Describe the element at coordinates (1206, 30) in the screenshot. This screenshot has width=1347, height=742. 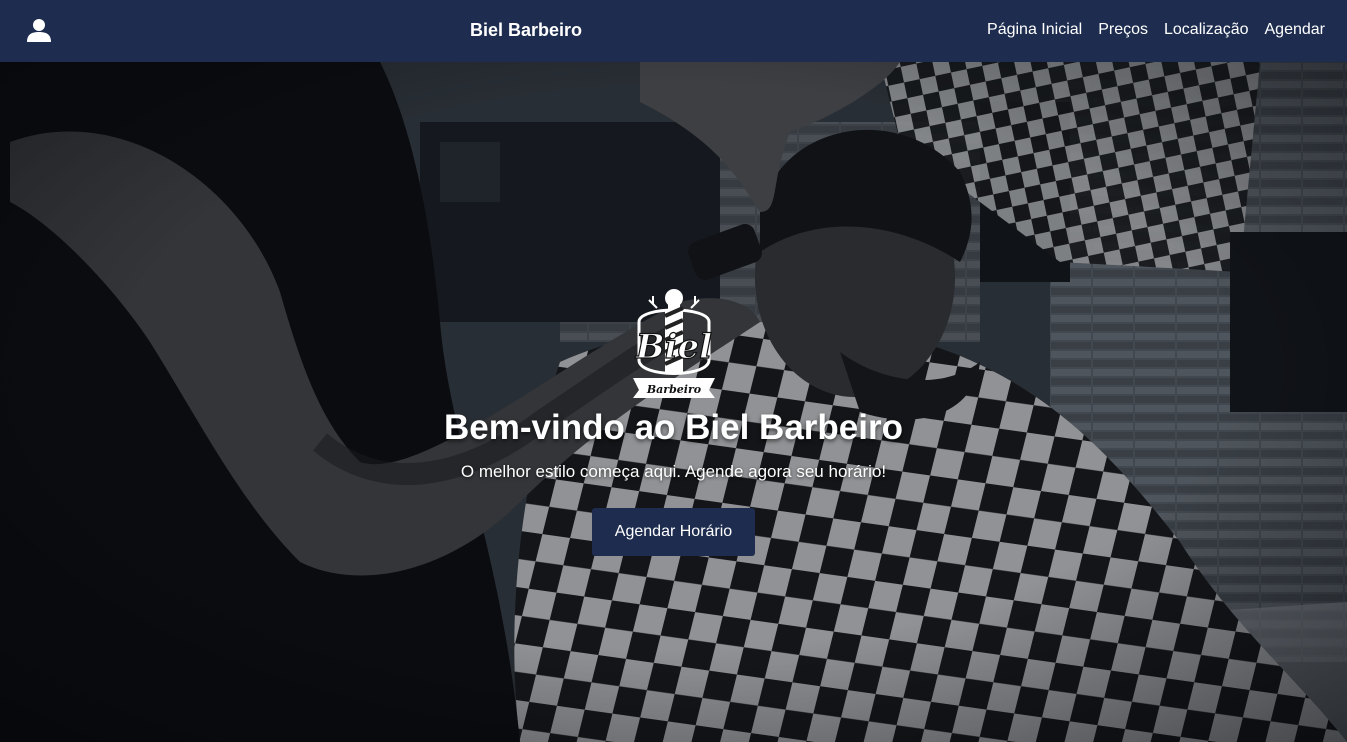
I see `nav-link-location: Localização` at that location.